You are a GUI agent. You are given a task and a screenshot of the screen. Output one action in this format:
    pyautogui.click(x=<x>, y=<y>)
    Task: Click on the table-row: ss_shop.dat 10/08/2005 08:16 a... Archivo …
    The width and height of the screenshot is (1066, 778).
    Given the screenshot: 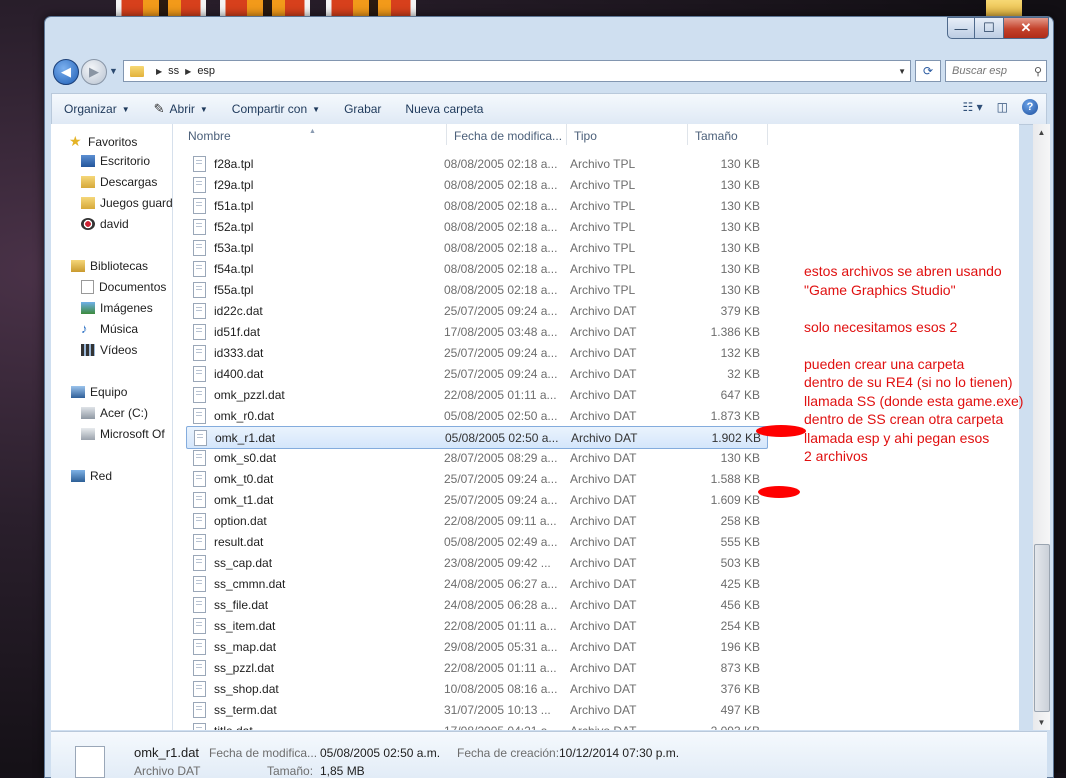 What is the action you would take?
    pyautogui.click(x=476, y=688)
    